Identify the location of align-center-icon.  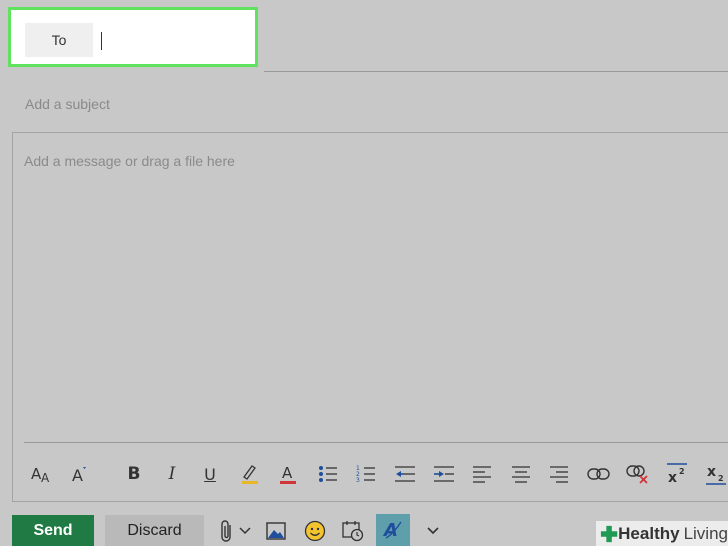
(521, 474).